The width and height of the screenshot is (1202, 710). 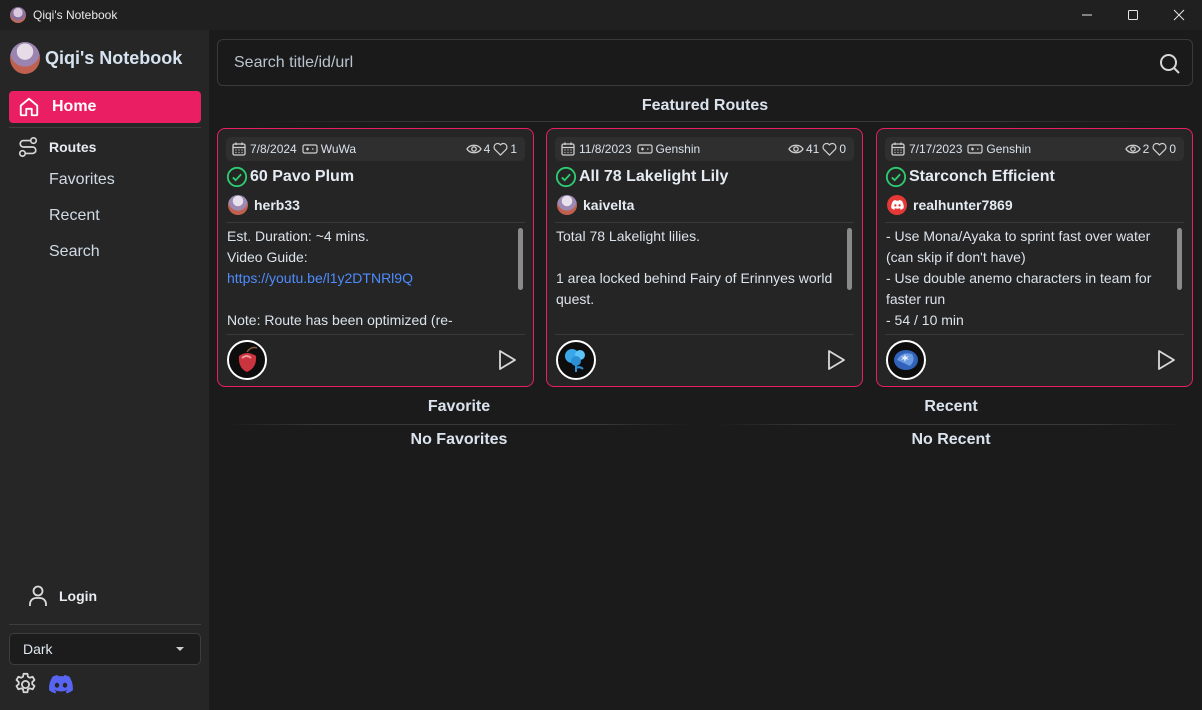 I want to click on route-title: All 78 Lakelight Lily, so click(x=653, y=177).